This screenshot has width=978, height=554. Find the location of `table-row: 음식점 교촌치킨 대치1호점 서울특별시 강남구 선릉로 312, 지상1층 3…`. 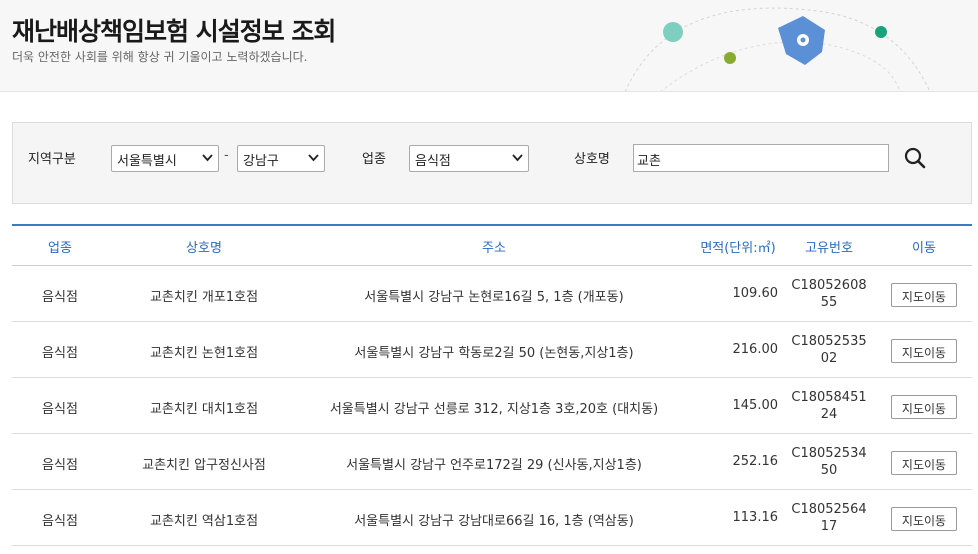

table-row: 음식점 교촌치킨 대치1호점 서울특별시 강남구 선릉로 312, 지상1층 3… is located at coordinates (492, 406).